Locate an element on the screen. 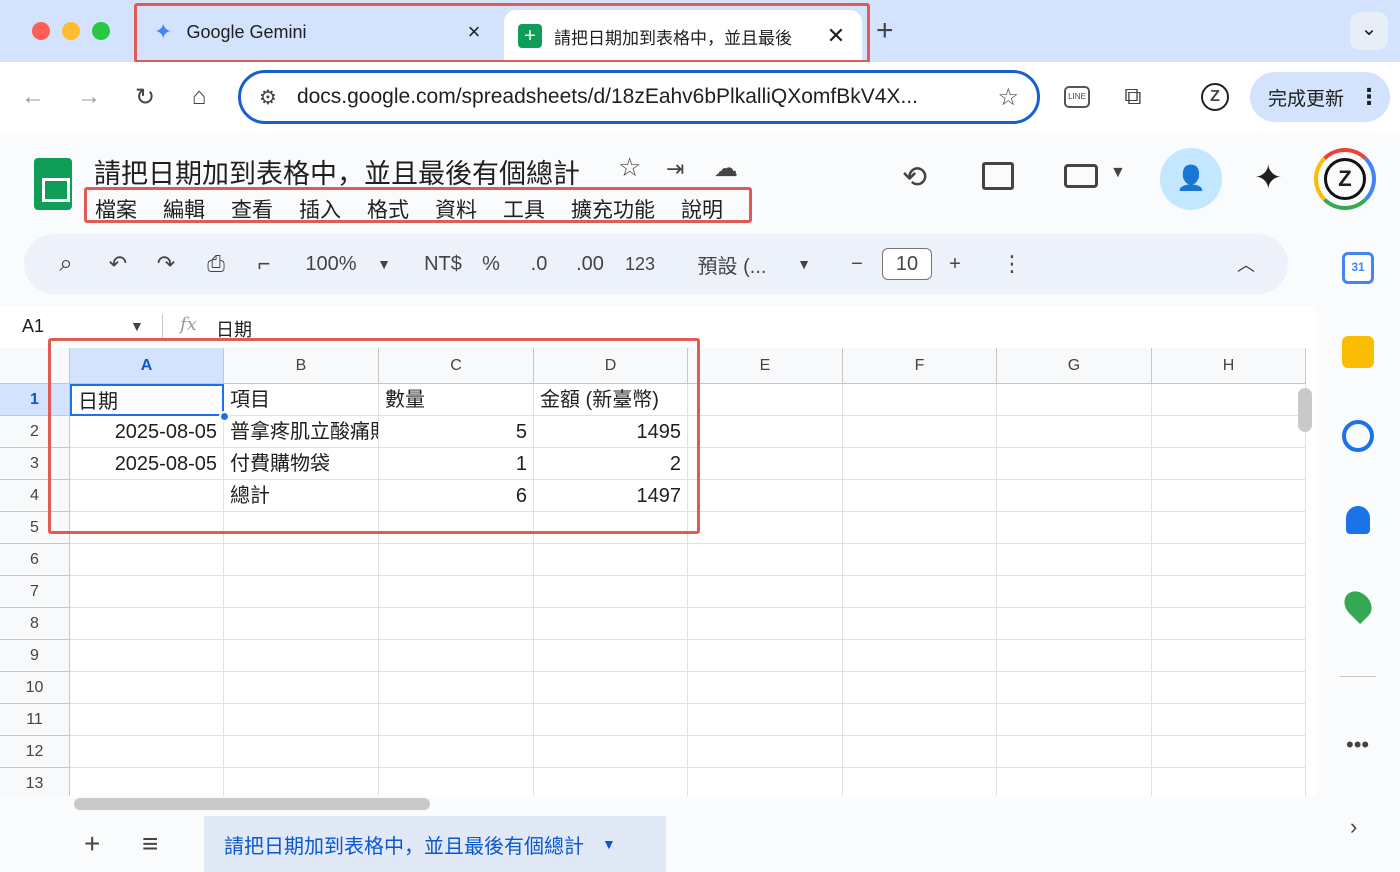 The image size is (1400, 872). row-header-13: 13 is located at coordinates (35, 782).